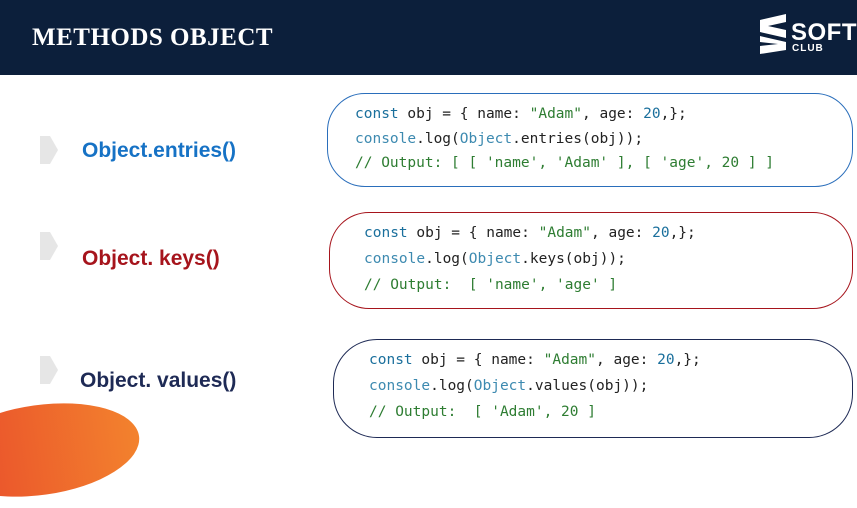 The height and width of the screenshot is (508, 857). I want to click on header-bar: METHODS OBJECT SOFT CLUB, so click(428, 37).